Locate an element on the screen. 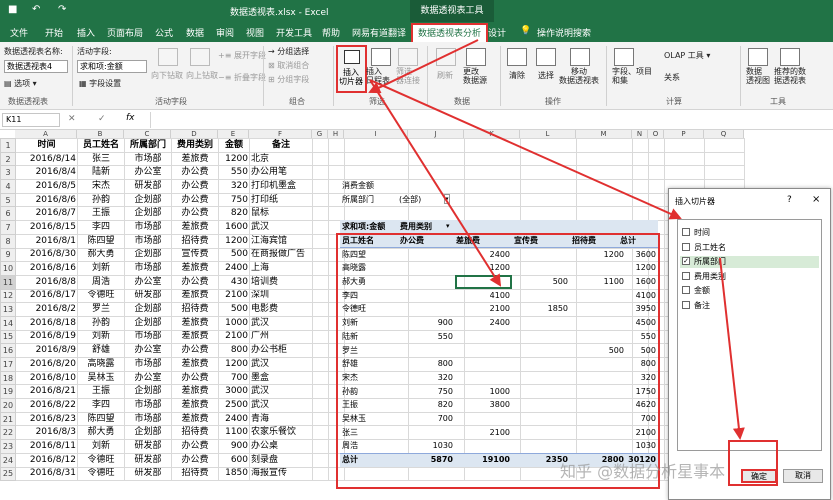 This screenshot has height=500, width=833. cell: 2100 is located at coordinates (234, 337).